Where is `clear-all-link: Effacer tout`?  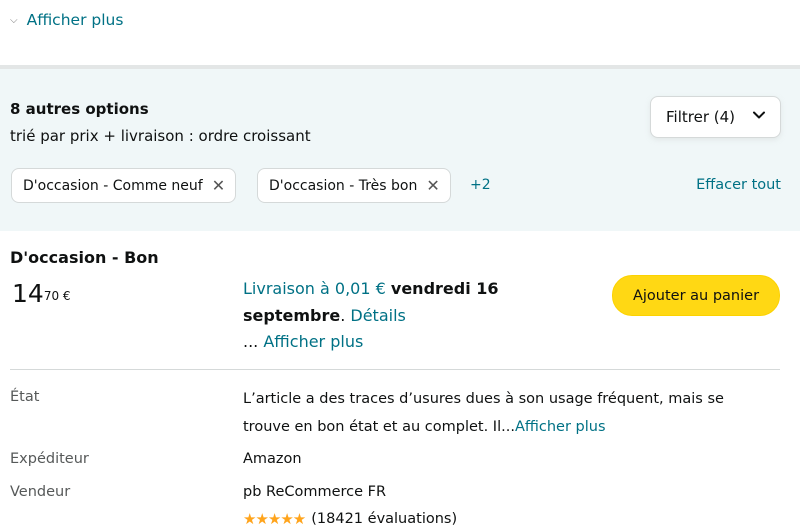
clear-all-link: Effacer tout is located at coordinates (738, 185).